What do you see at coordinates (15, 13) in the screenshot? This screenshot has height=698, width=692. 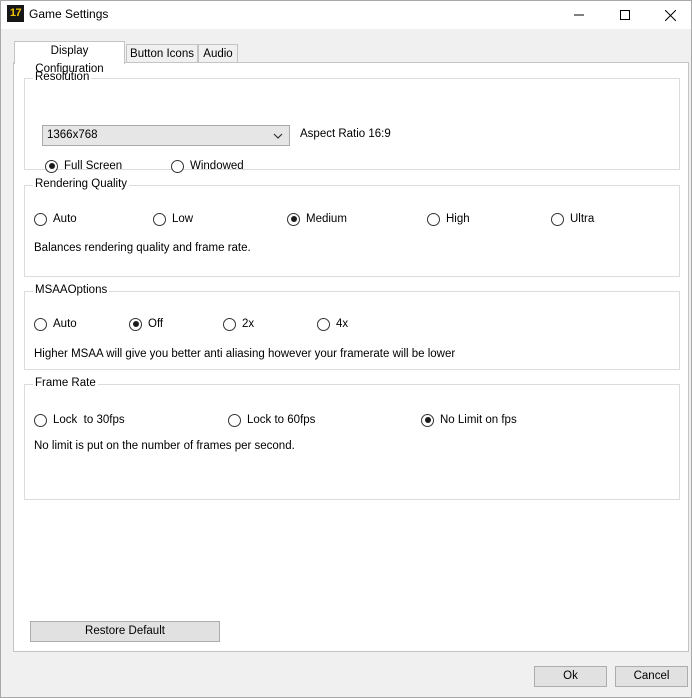 I see `app-icon: 17` at bounding box center [15, 13].